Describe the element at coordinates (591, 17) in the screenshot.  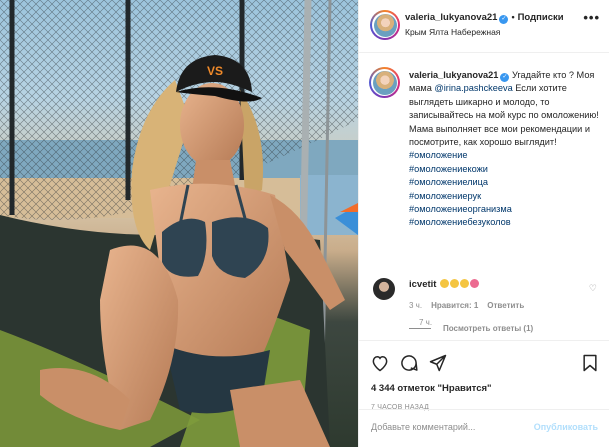
I see `more-icon: •••` at that location.